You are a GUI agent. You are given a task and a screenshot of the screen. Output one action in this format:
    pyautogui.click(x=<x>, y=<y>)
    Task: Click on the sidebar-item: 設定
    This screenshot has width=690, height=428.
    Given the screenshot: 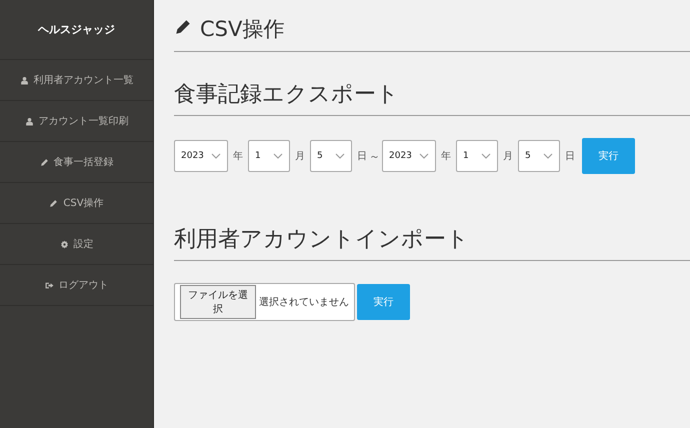 What is the action you would take?
    pyautogui.click(x=76, y=244)
    